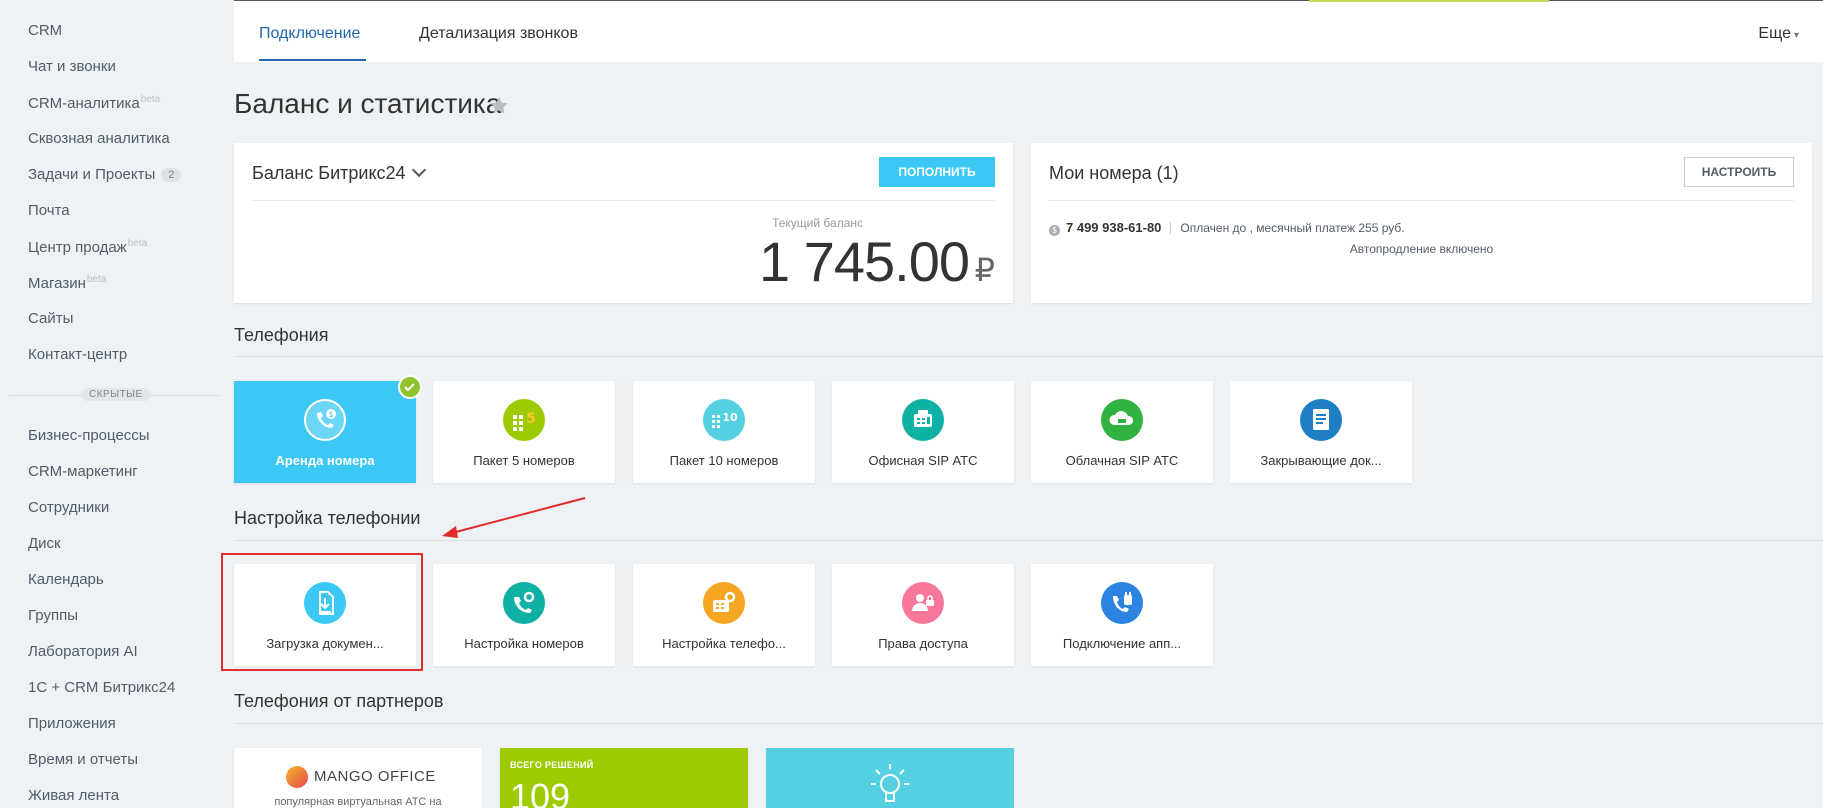 The height and width of the screenshot is (808, 1823). Describe the element at coordinates (524, 603) in the screenshot. I see `phone-settings-icon` at that location.